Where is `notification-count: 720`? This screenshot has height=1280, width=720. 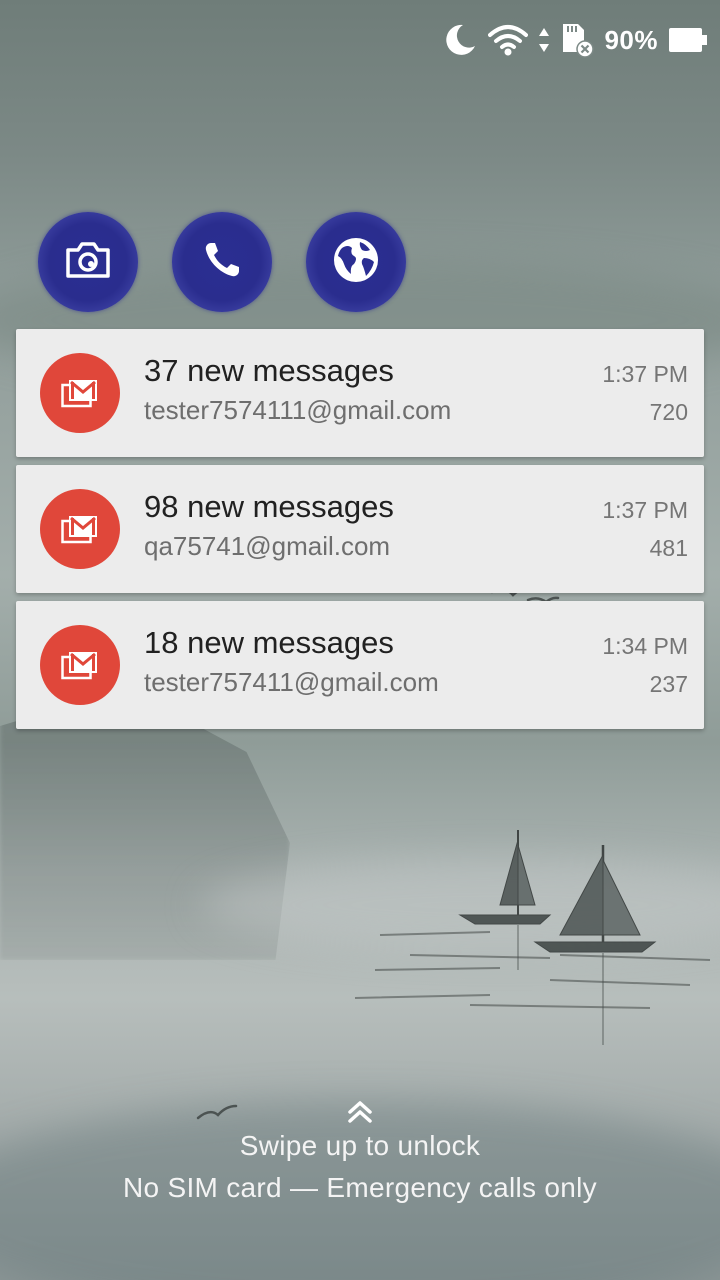 notification-count: 720 is located at coordinates (668, 412).